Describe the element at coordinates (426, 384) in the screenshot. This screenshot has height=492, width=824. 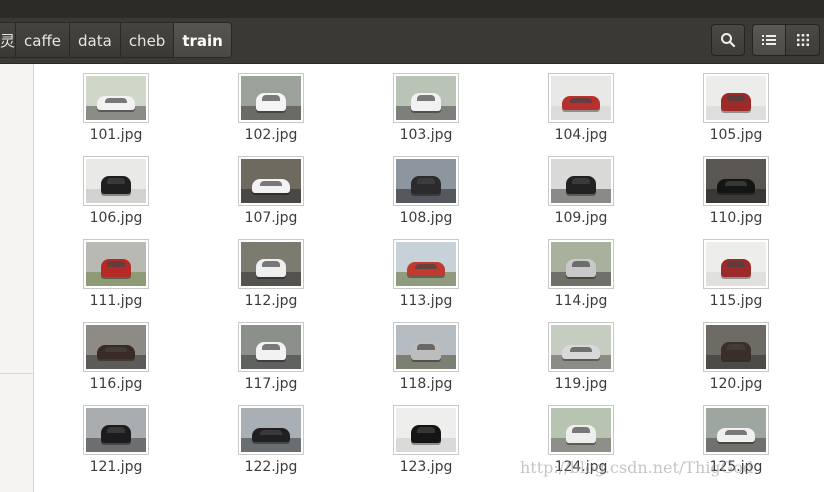
I see `file-name-label: 118.jpg` at that location.